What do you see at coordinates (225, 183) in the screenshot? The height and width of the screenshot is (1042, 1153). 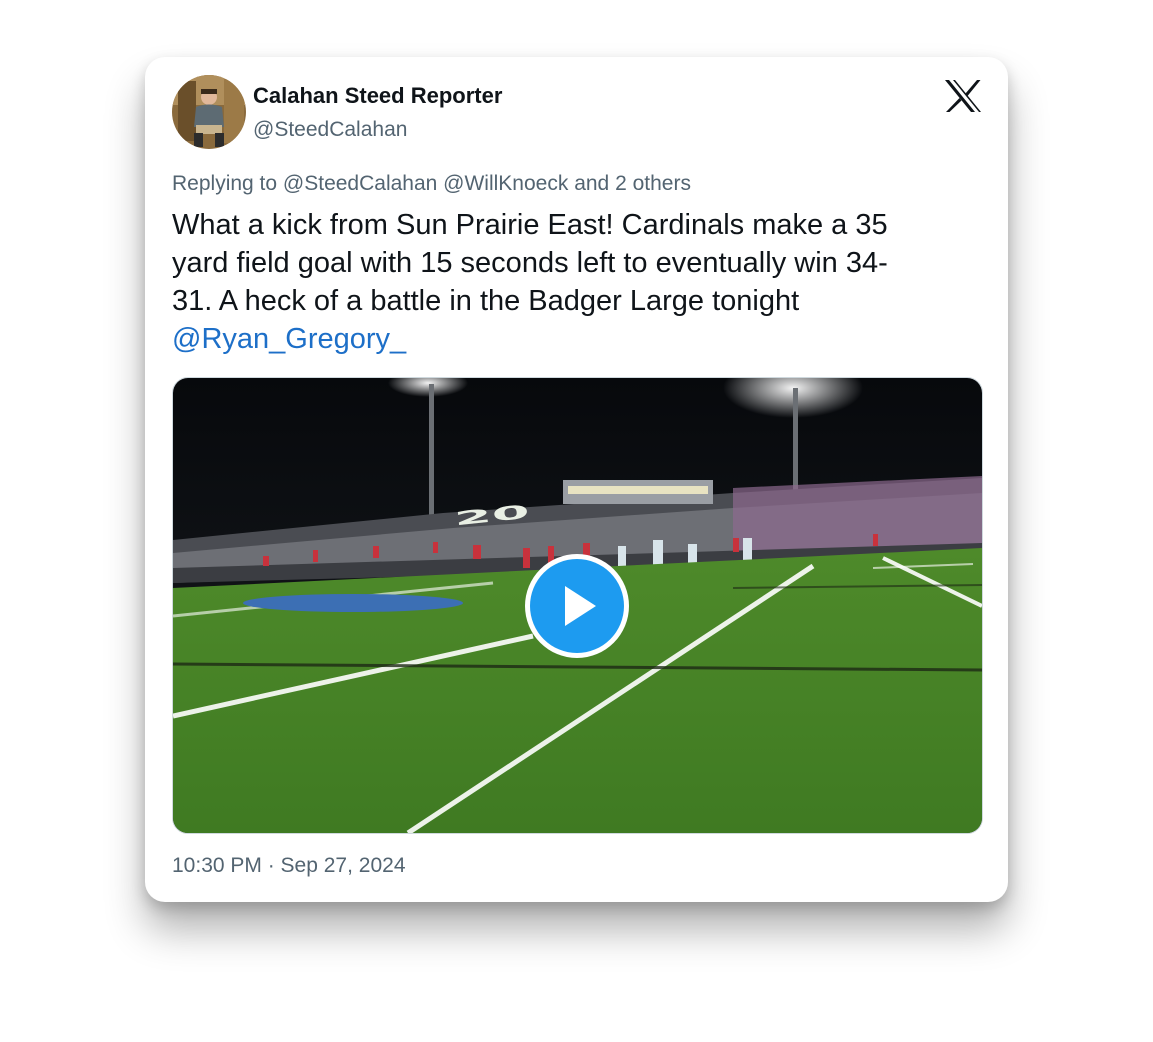 I see `replying-prefix: Replying to` at bounding box center [225, 183].